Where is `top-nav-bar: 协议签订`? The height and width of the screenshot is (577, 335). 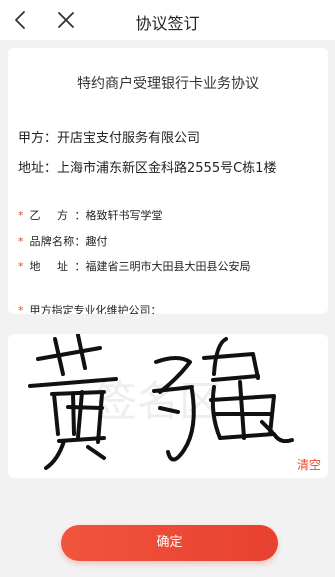
top-nav-bar: 协议签订 is located at coordinates (167, 20).